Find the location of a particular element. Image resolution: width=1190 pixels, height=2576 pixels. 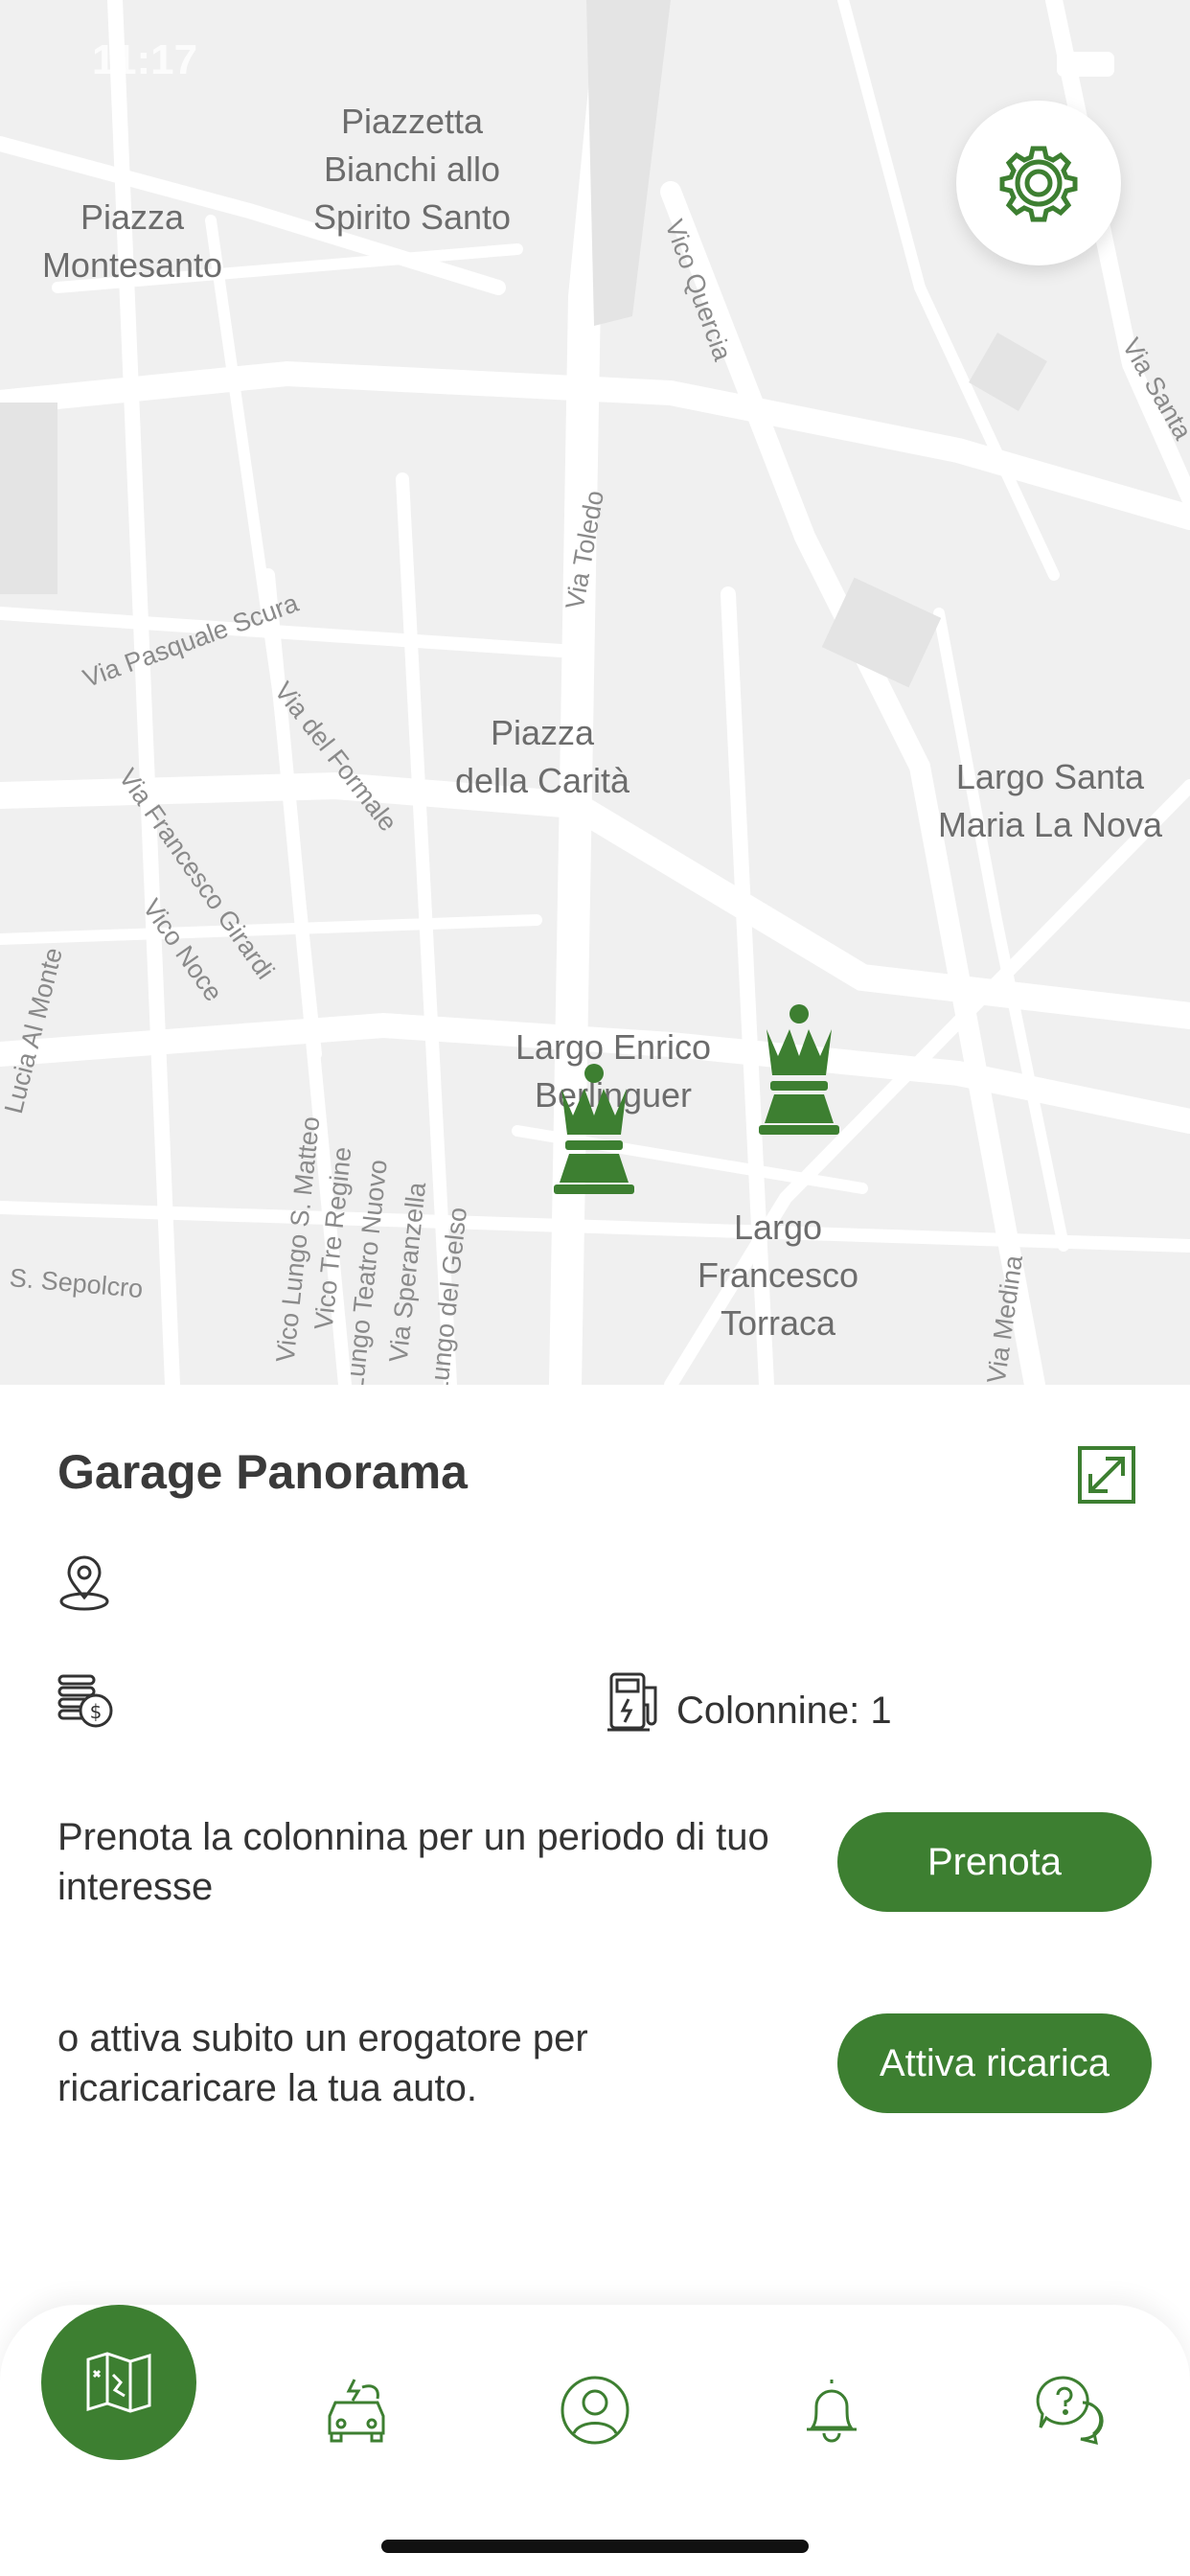

tab-help is located at coordinates (1071, 2410).